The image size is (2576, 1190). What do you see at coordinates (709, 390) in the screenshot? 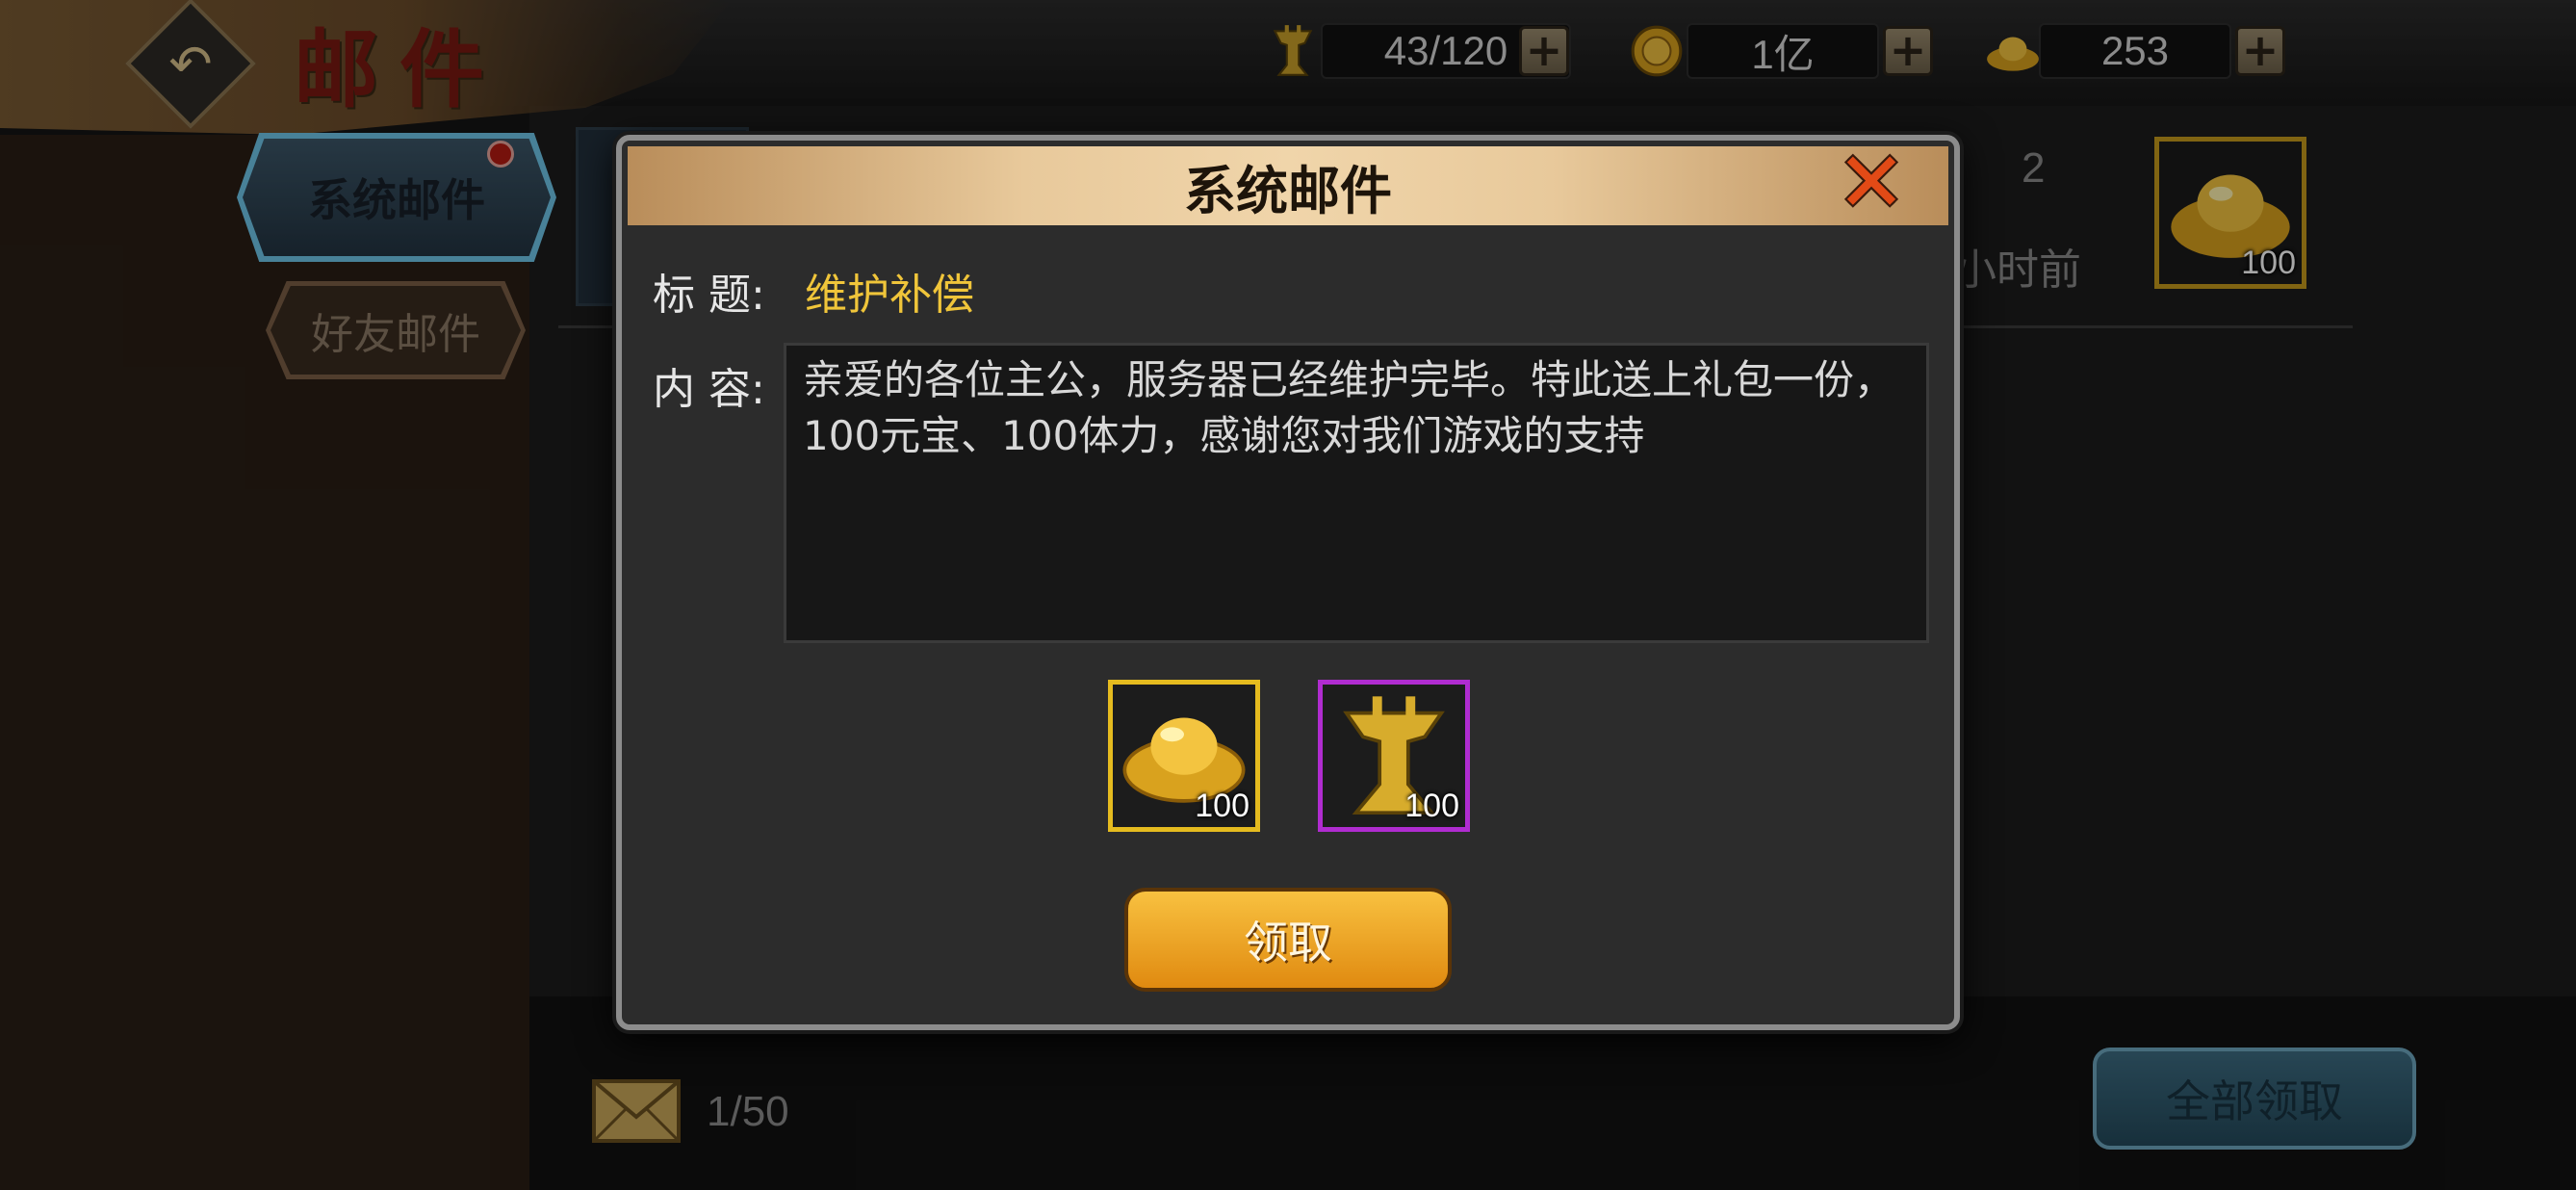
I see `content-label: 内 容:` at bounding box center [709, 390].